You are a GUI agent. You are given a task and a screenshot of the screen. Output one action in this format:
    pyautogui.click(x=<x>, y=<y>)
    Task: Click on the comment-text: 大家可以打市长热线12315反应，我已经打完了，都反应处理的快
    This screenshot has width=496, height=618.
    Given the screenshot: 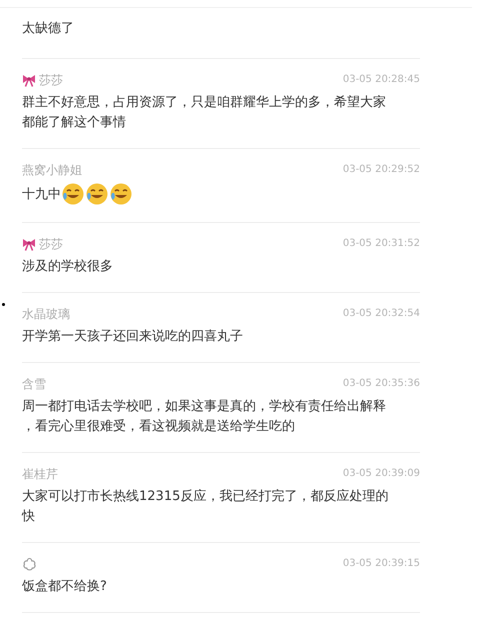 What is the action you would take?
    pyautogui.click(x=206, y=507)
    